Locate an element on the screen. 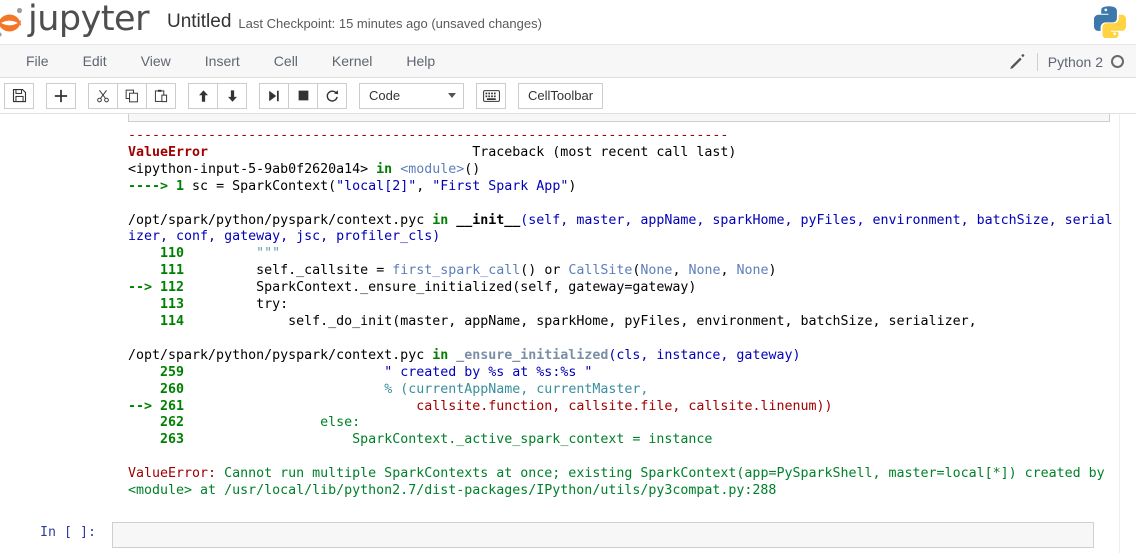 This screenshot has width=1136, height=554. menu-item-view: View is located at coordinates (156, 61).